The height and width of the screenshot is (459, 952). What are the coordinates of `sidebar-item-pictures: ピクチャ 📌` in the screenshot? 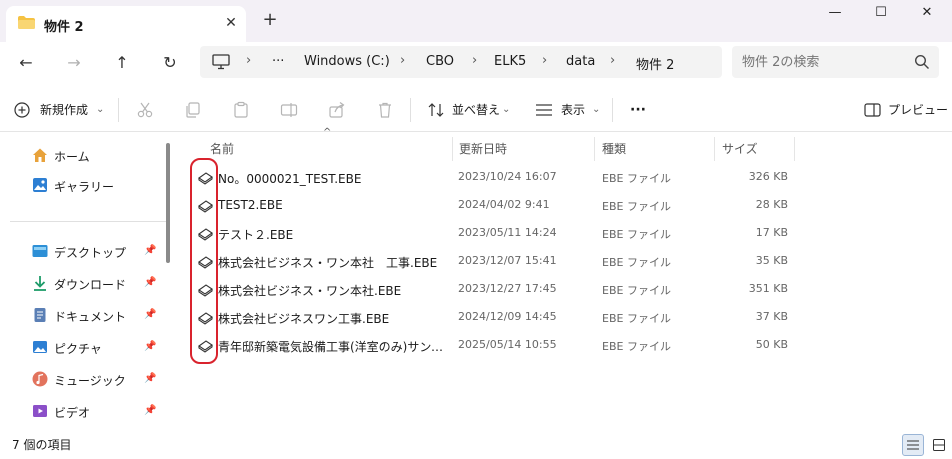 It's located at (80, 347).